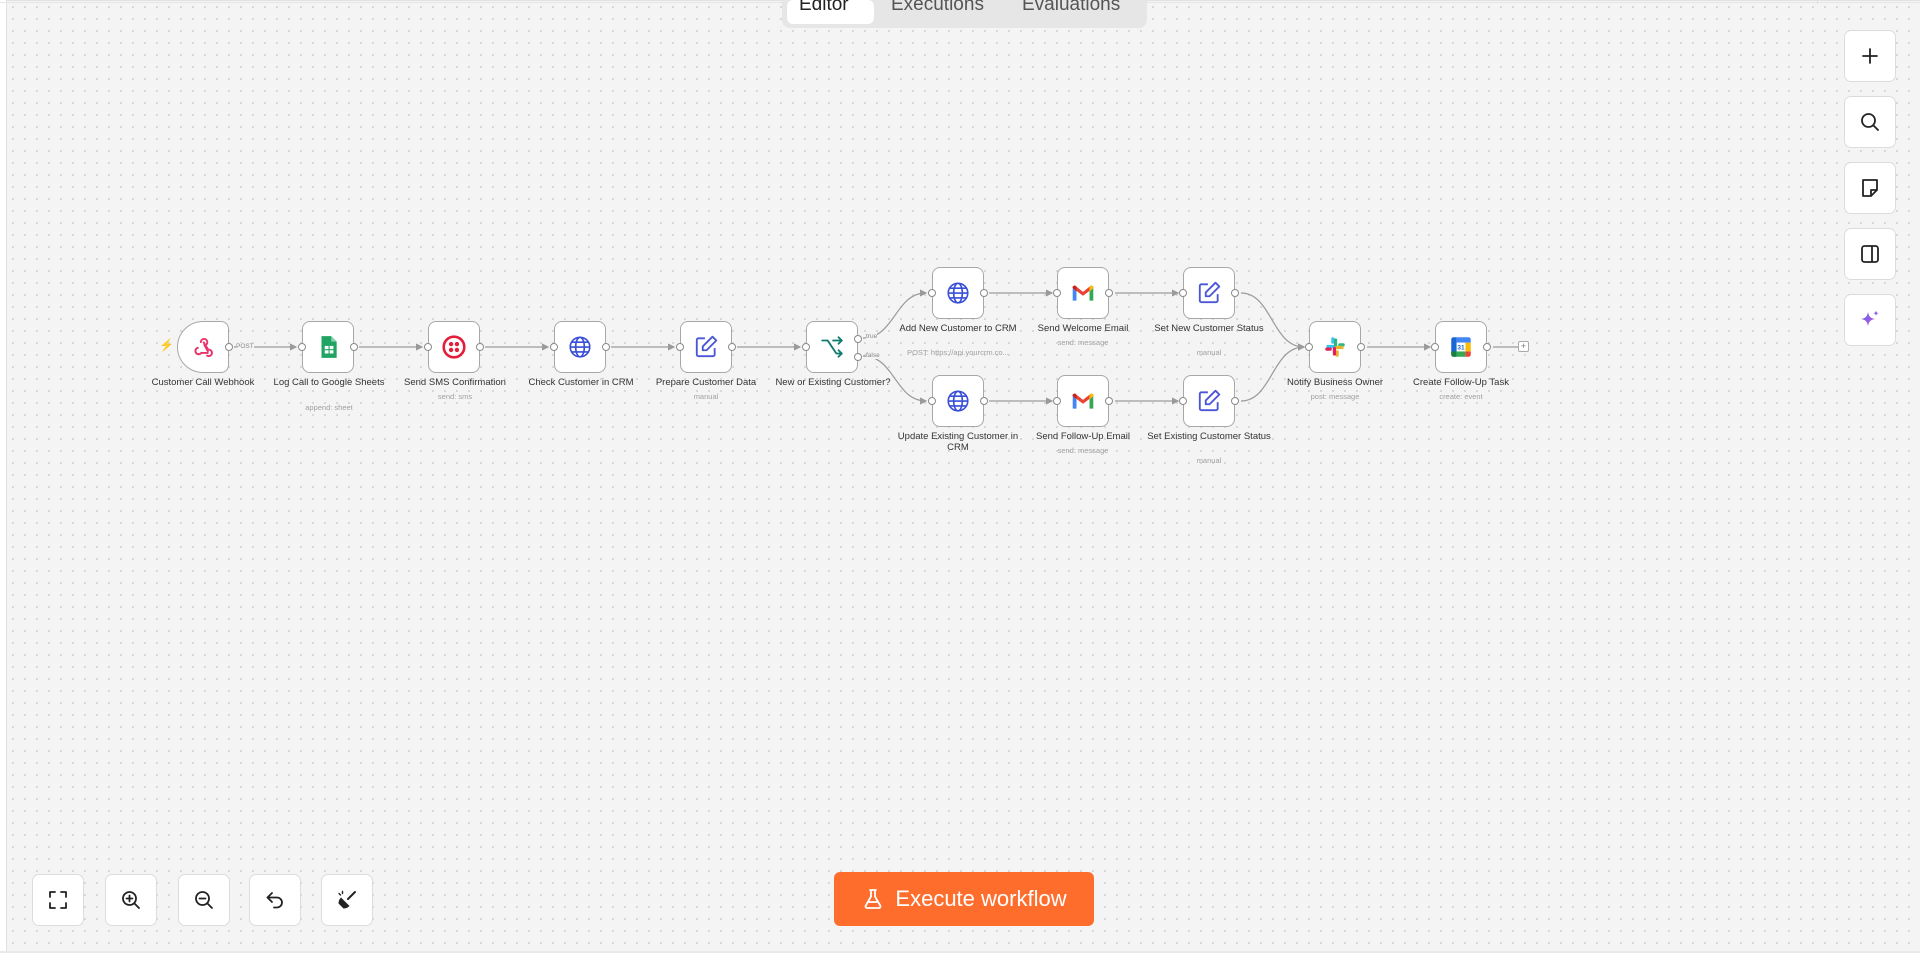  Describe the element at coordinates (981, 898) in the screenshot. I see `execute-workflow-label: Execute workflow` at that location.